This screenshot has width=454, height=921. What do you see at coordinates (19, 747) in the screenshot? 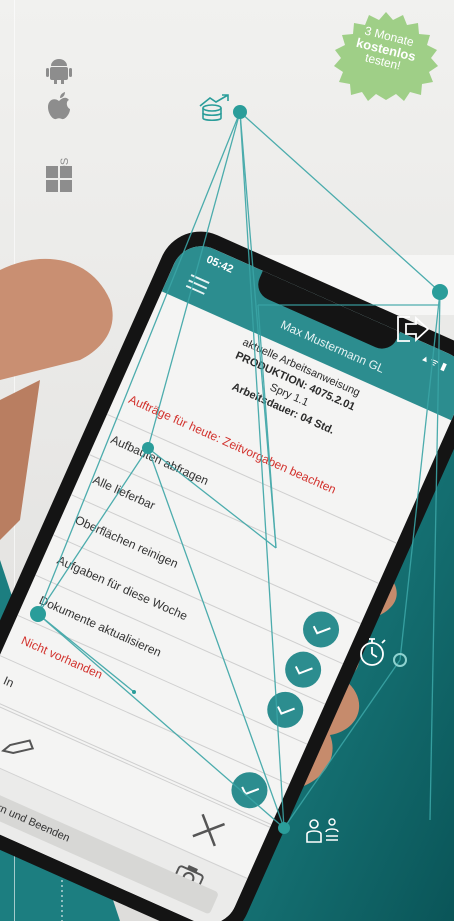
I see `pencil-icon` at bounding box center [19, 747].